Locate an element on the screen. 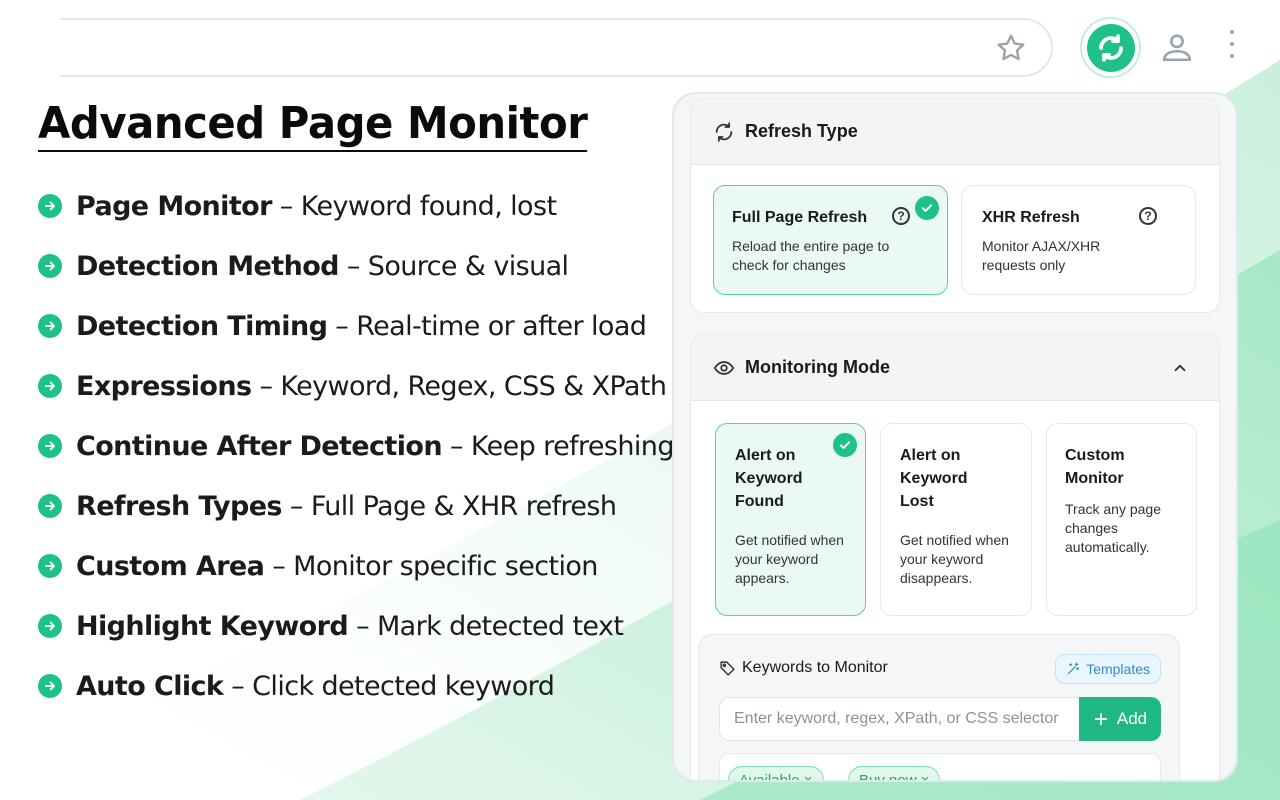 The width and height of the screenshot is (1280, 800). feature-name: Detection Timing is located at coordinates (202, 326).